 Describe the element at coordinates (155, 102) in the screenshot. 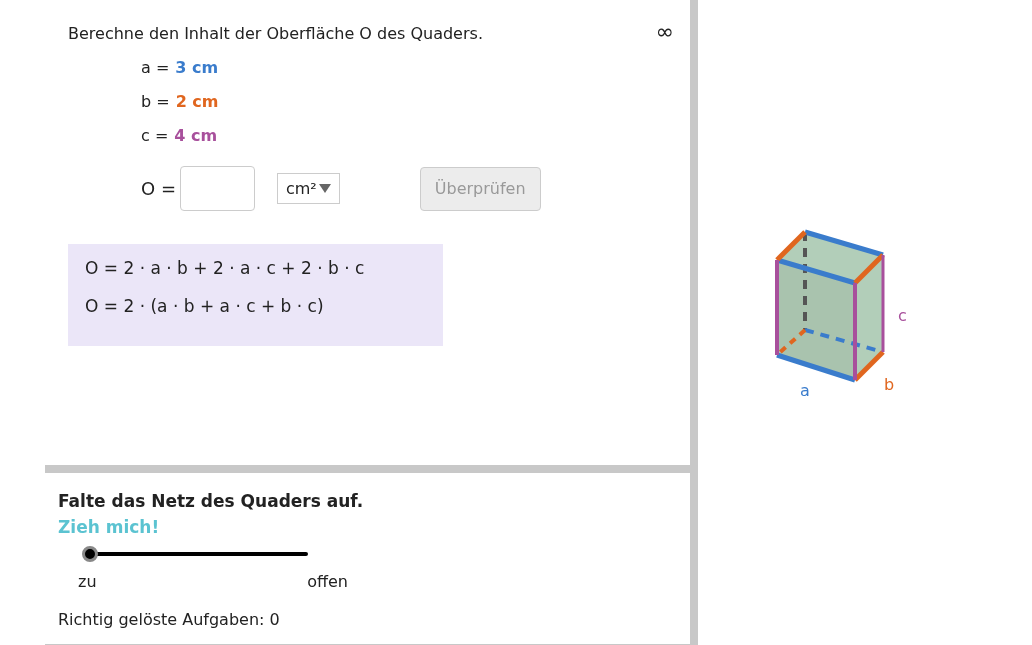

I see `variable-label: b =` at that location.